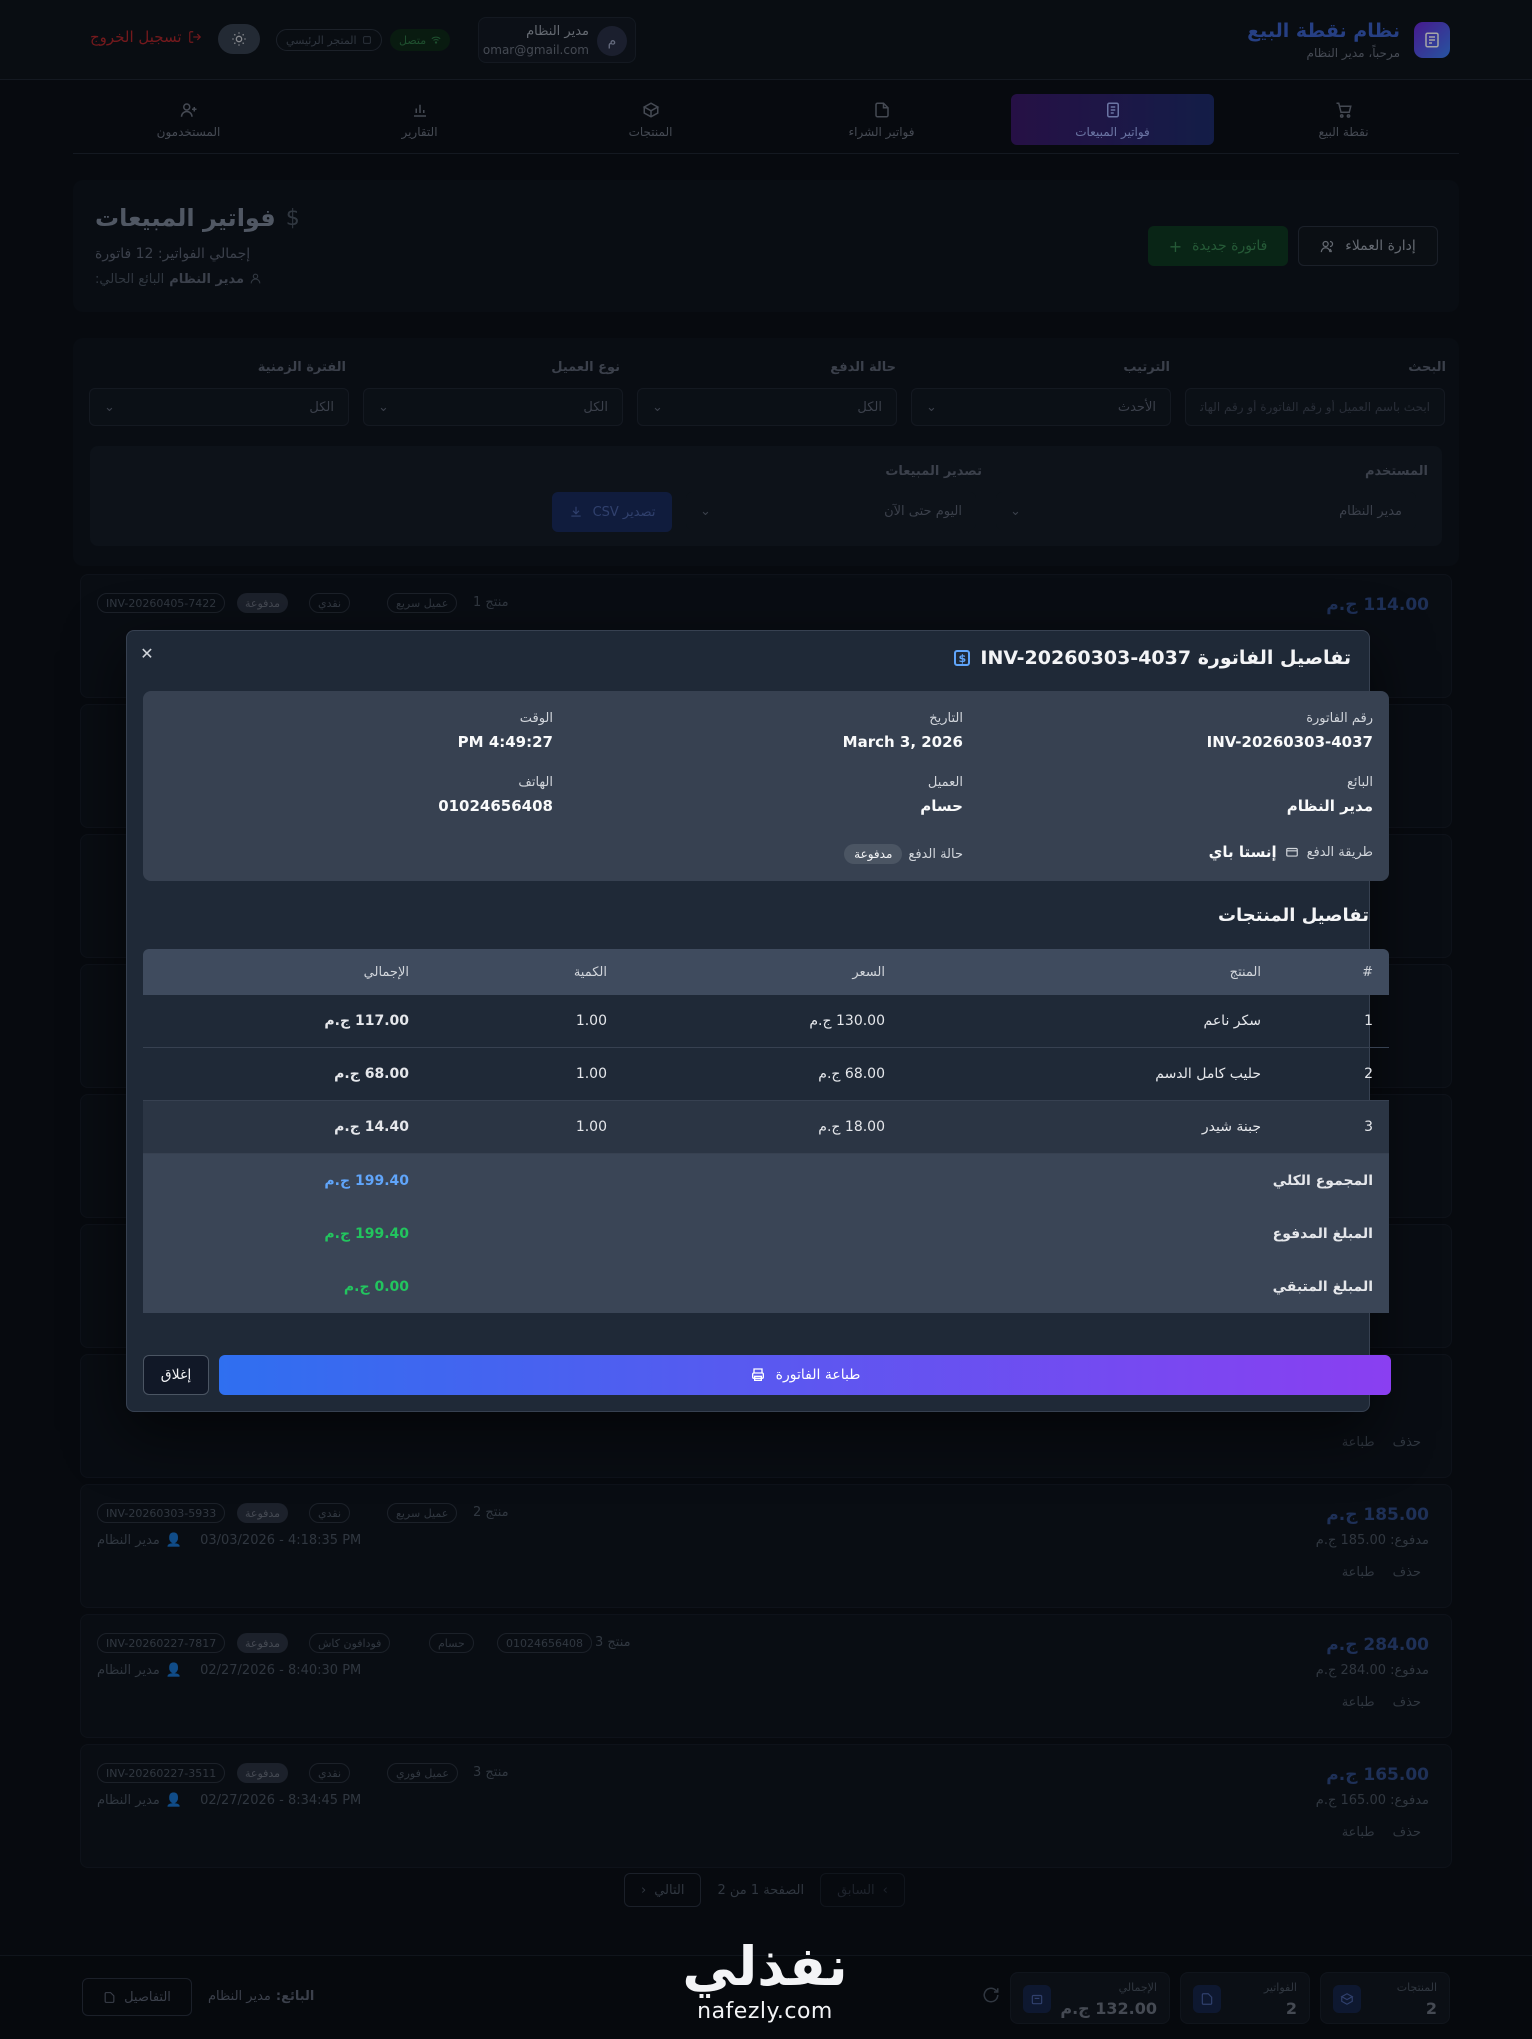  Describe the element at coordinates (766, 1286) in the screenshot. I see `remaining-row: المبلغ المتبقي 0.00 ج.م` at that location.